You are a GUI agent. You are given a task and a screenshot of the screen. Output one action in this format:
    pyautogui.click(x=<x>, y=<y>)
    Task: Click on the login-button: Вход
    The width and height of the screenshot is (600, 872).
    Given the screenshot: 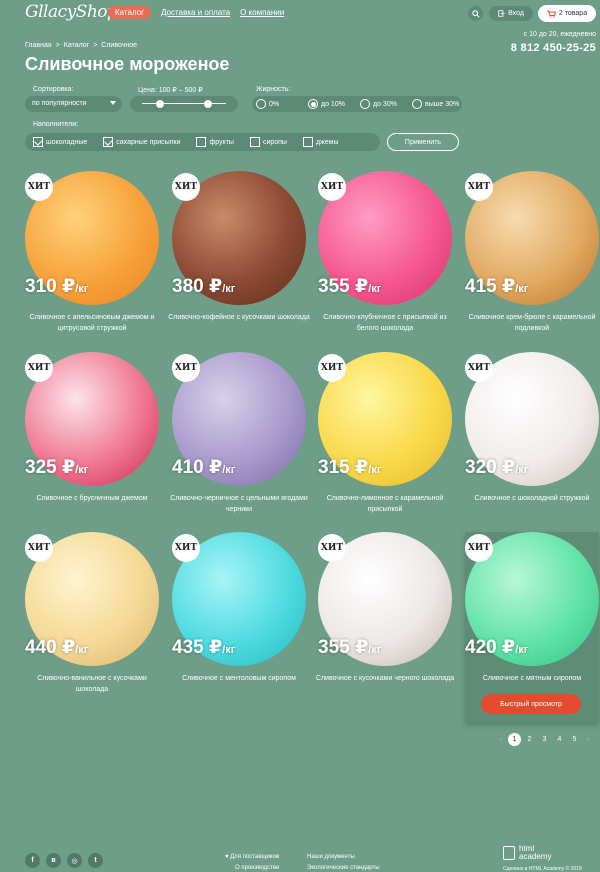 What is the action you would take?
    pyautogui.click(x=511, y=13)
    